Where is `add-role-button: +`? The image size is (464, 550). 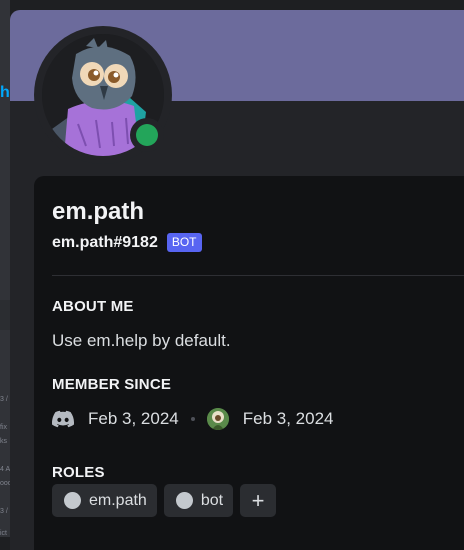 add-role-button: + is located at coordinates (258, 500).